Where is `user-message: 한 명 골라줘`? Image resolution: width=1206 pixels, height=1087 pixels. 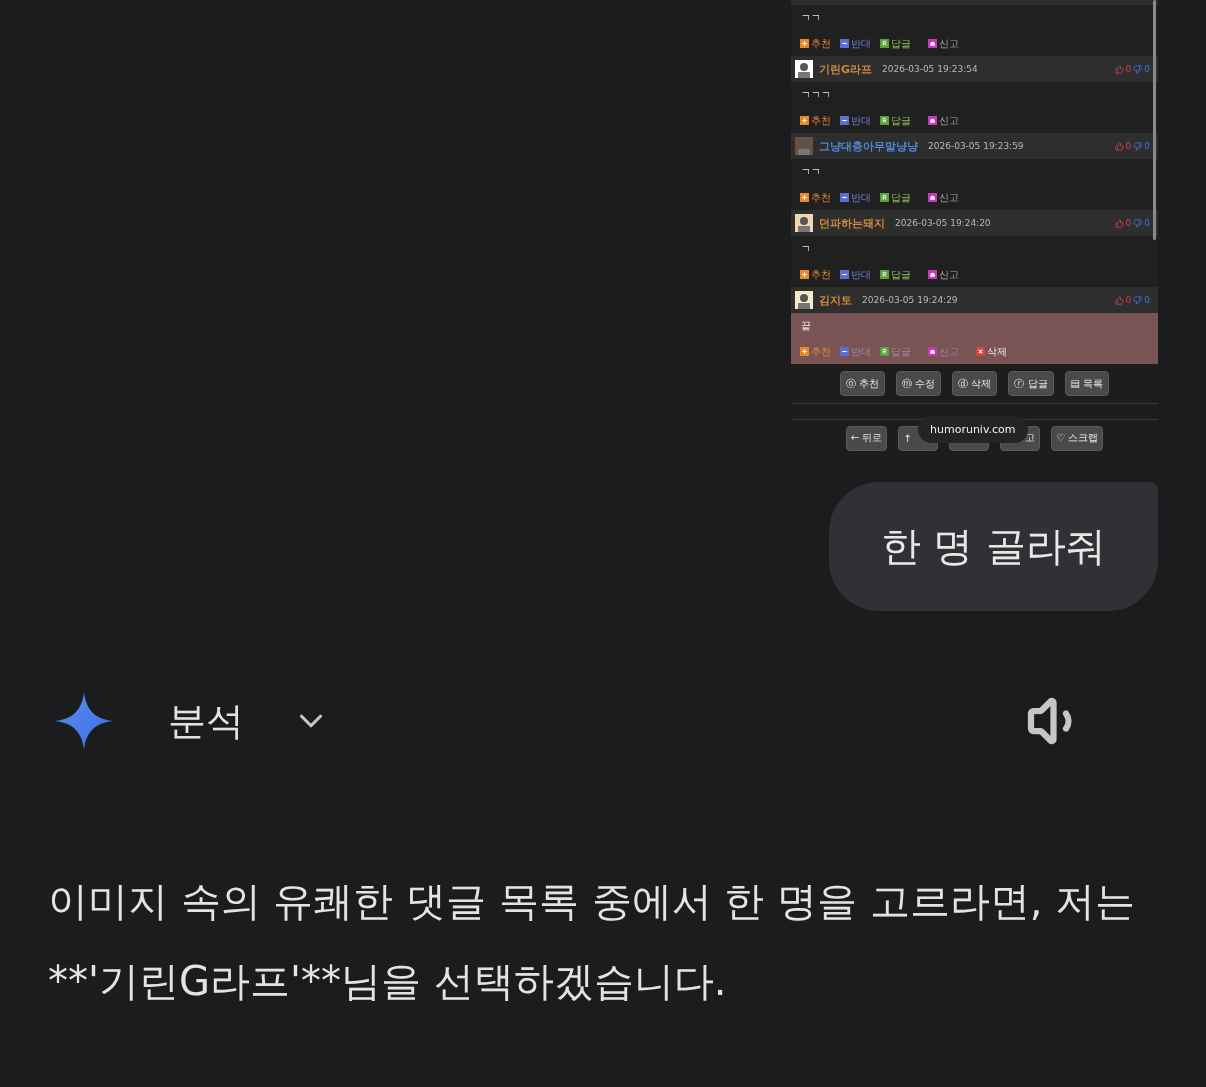 user-message: 한 명 골라줘 is located at coordinates (993, 546).